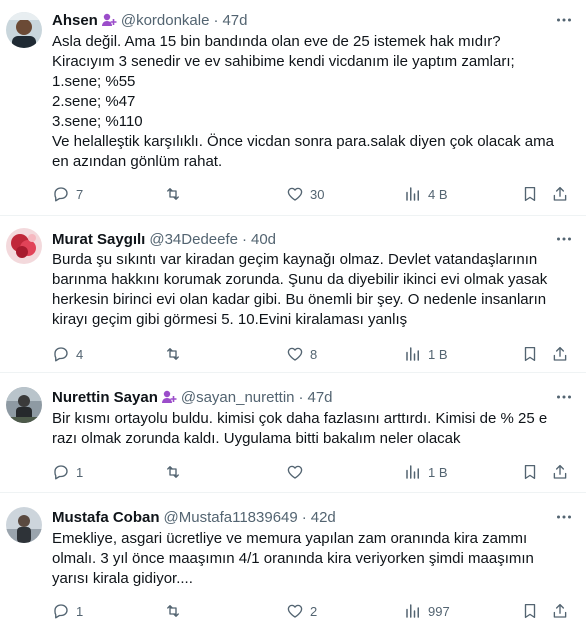 Image resolution: width=586 pixels, height=634 pixels. What do you see at coordinates (105, 397) in the screenshot?
I see `display-name: Nurettin Sayan` at bounding box center [105, 397].